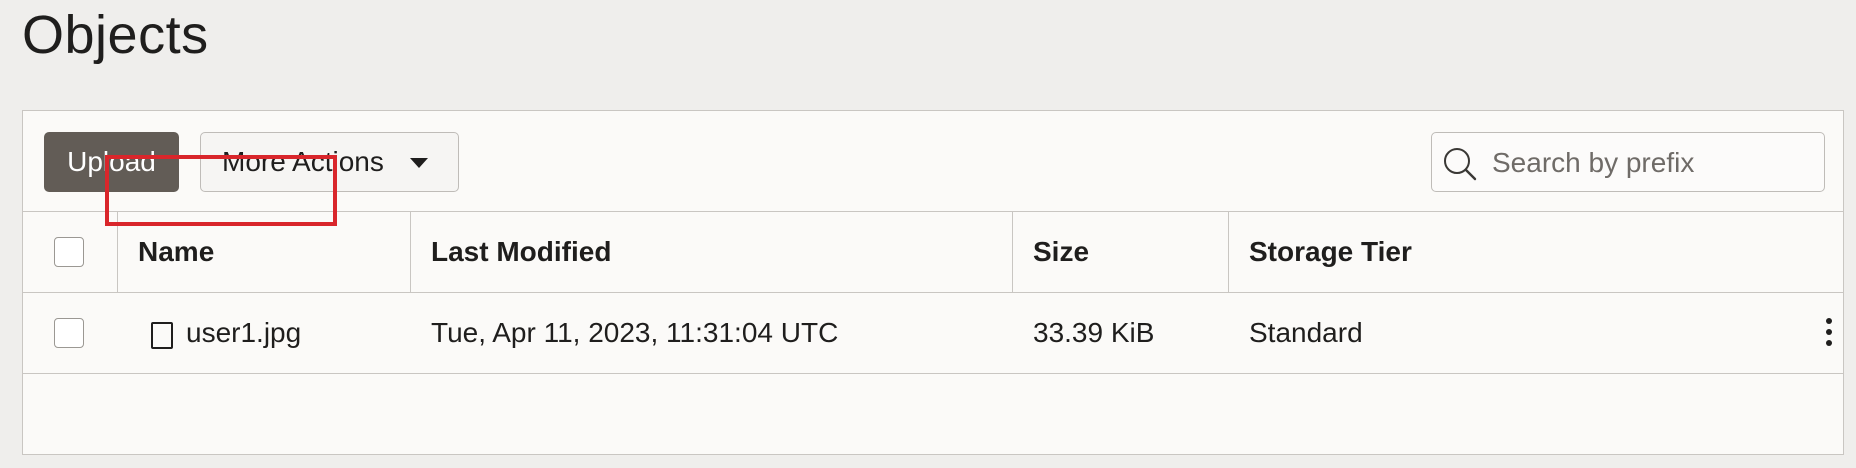 This screenshot has width=1856, height=468. Describe the element at coordinates (69, 333) in the screenshot. I see `row-select-checkbox` at that location.